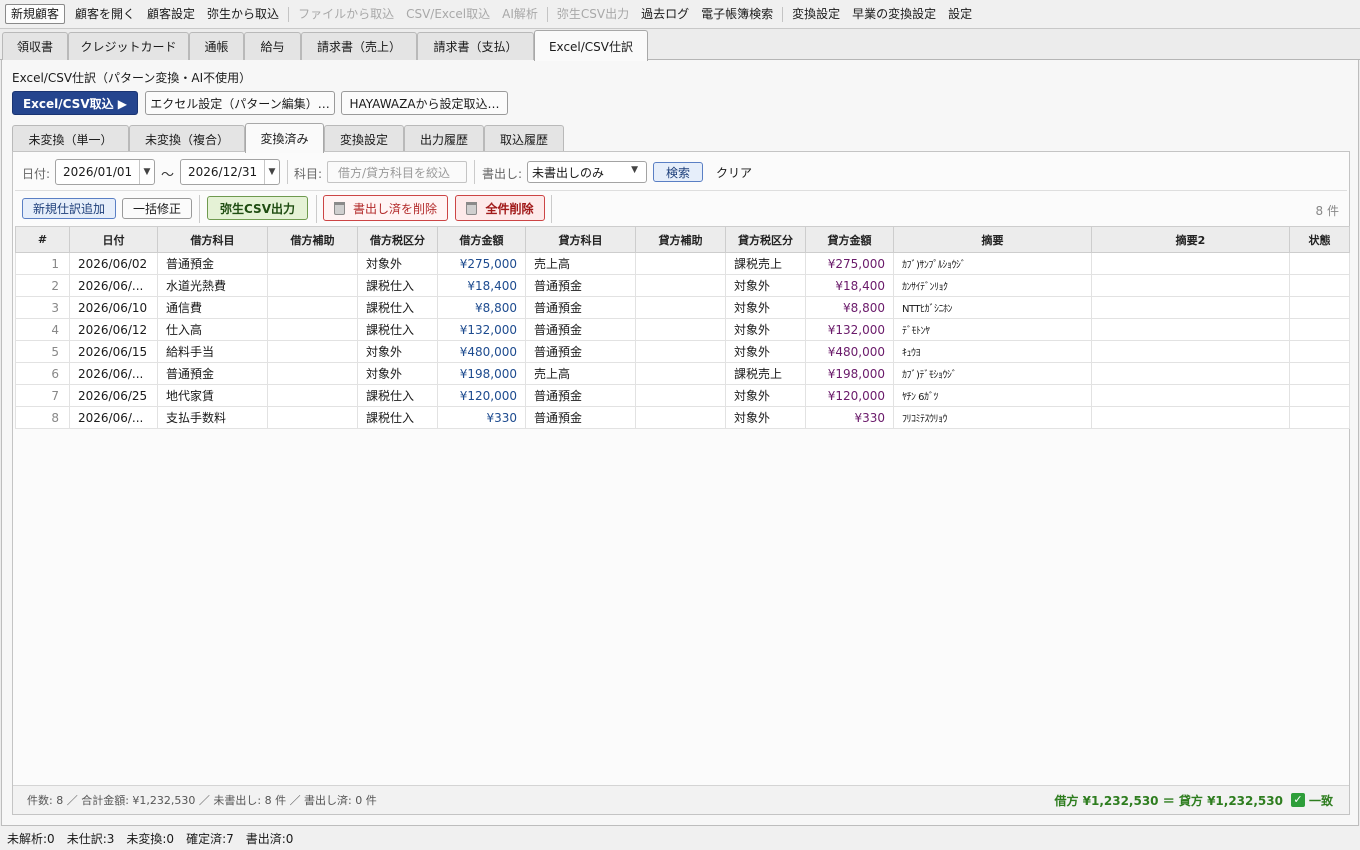 This screenshot has height=850, width=1360. Describe the element at coordinates (665, 14) in the screenshot. I see `menu-past-log: 過去ログ` at that location.